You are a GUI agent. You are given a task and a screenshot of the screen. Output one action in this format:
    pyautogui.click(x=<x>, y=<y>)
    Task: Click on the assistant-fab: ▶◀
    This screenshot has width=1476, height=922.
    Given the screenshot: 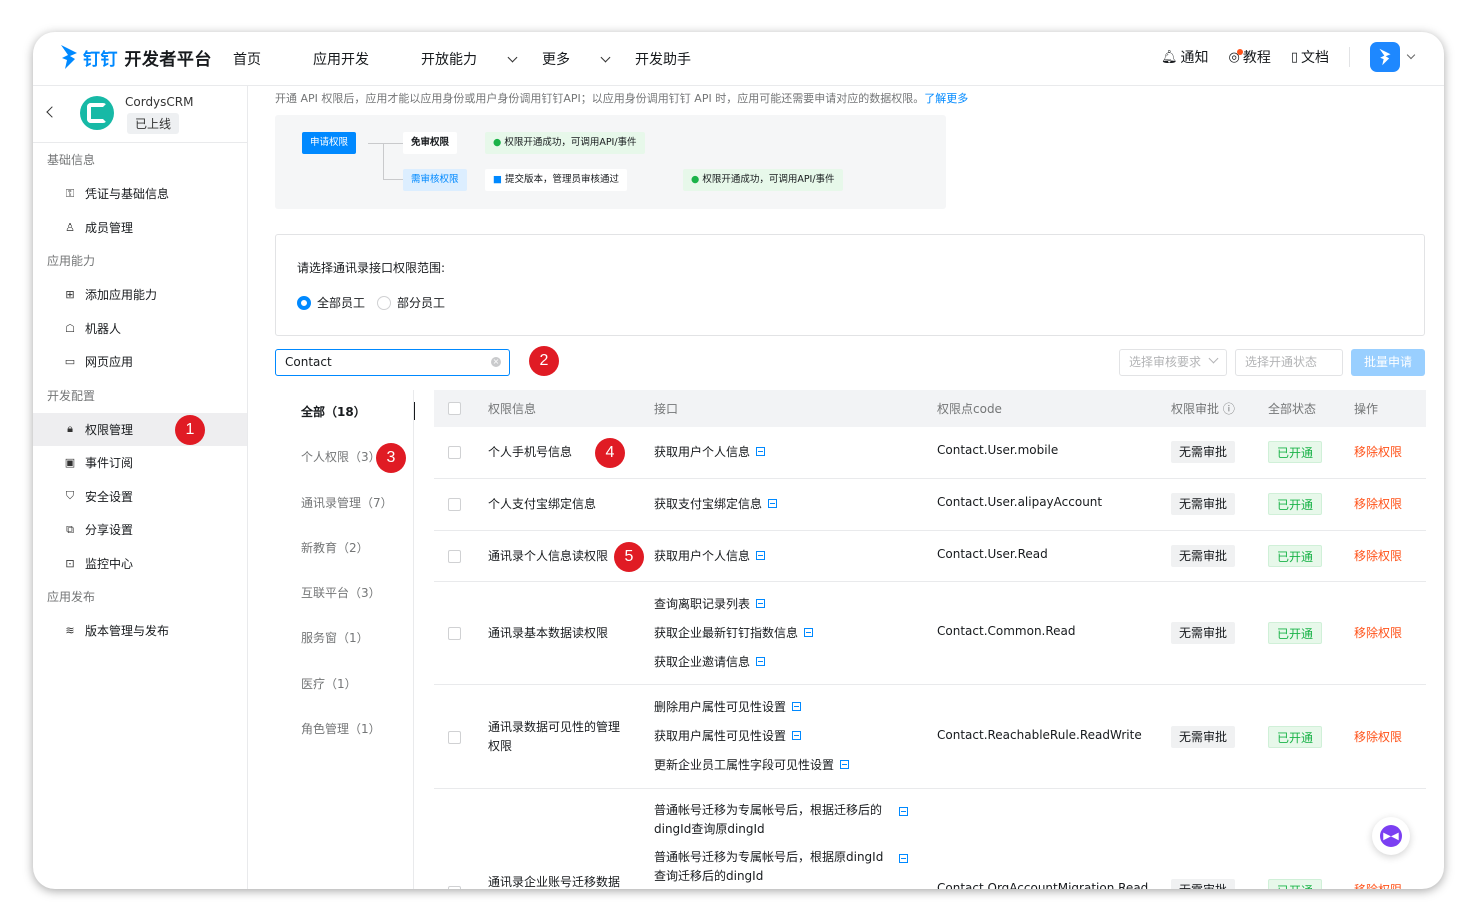 What is the action you would take?
    pyautogui.click(x=1391, y=836)
    